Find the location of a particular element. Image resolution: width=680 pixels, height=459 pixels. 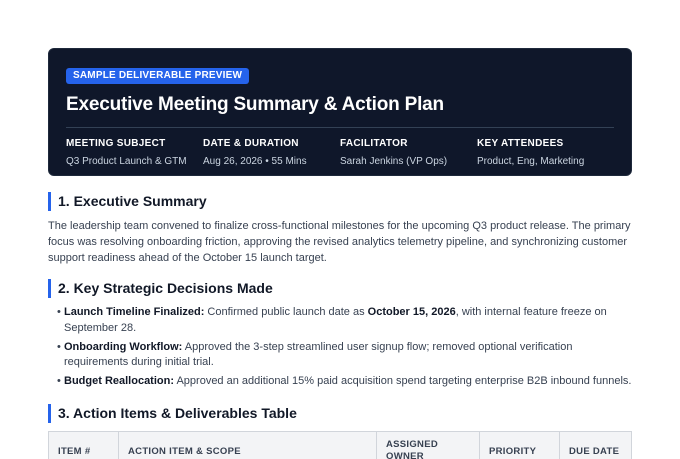

meta-value: Q3 Product Launch & GTM is located at coordinates (126, 161).